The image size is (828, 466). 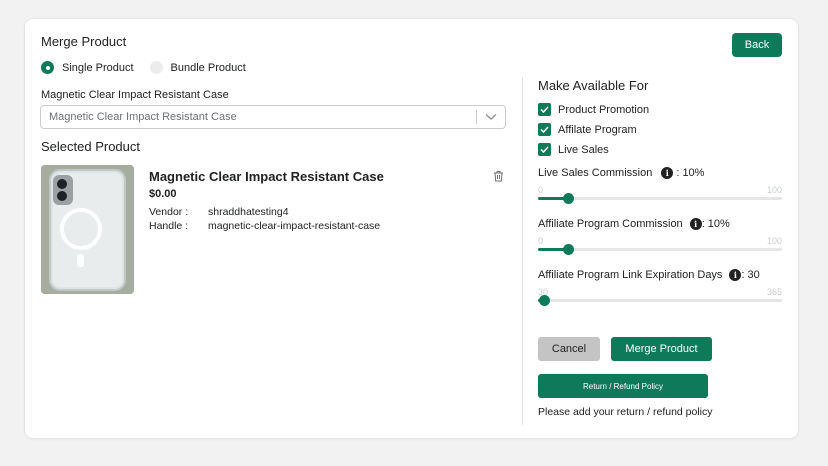 I want to click on vendor-row: Vendor : shraddhatesting4, so click(x=219, y=212).